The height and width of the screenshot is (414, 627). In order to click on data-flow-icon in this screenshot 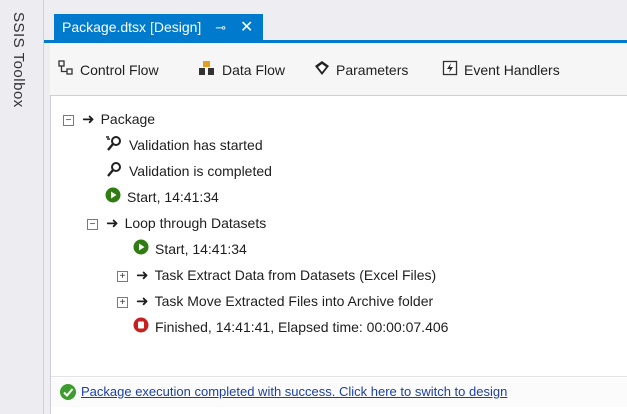, I will do `click(207, 71)`.